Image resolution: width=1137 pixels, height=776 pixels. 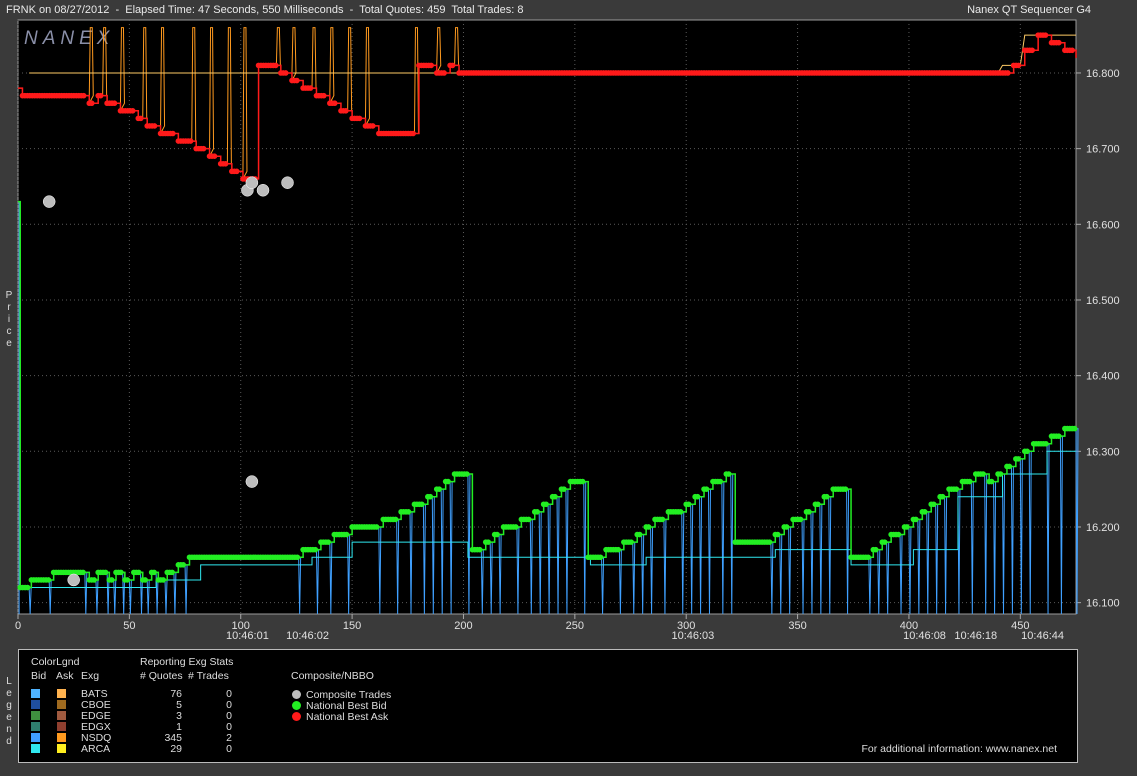 What do you see at coordinates (296, 716) in the screenshot?
I see `legend-composite-marker` at bounding box center [296, 716].